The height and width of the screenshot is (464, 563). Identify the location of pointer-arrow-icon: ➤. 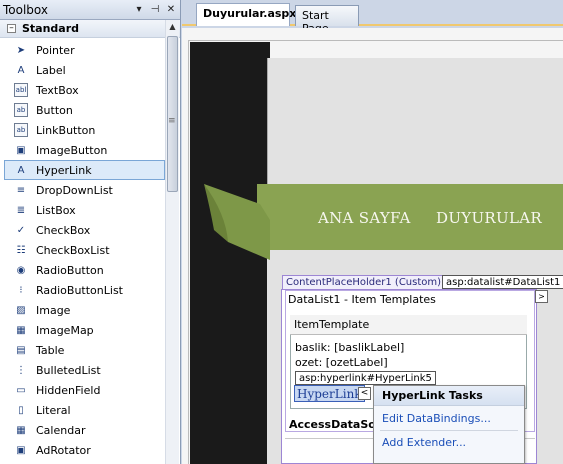
(21, 50).